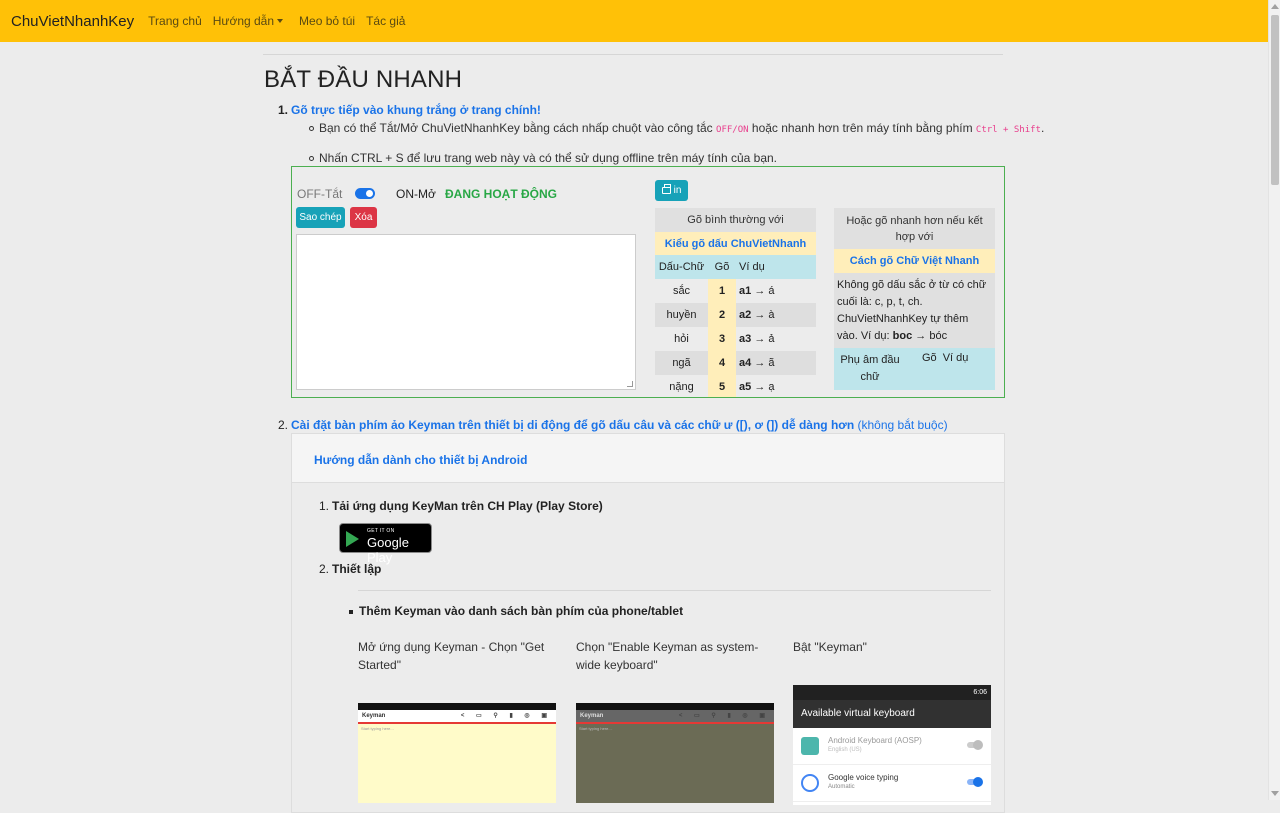 Image resolution: width=1280 pixels, height=813 pixels. What do you see at coordinates (870, 368) in the screenshot?
I see `col-initial-consonant: Phụ âm đầu chữ` at bounding box center [870, 368].